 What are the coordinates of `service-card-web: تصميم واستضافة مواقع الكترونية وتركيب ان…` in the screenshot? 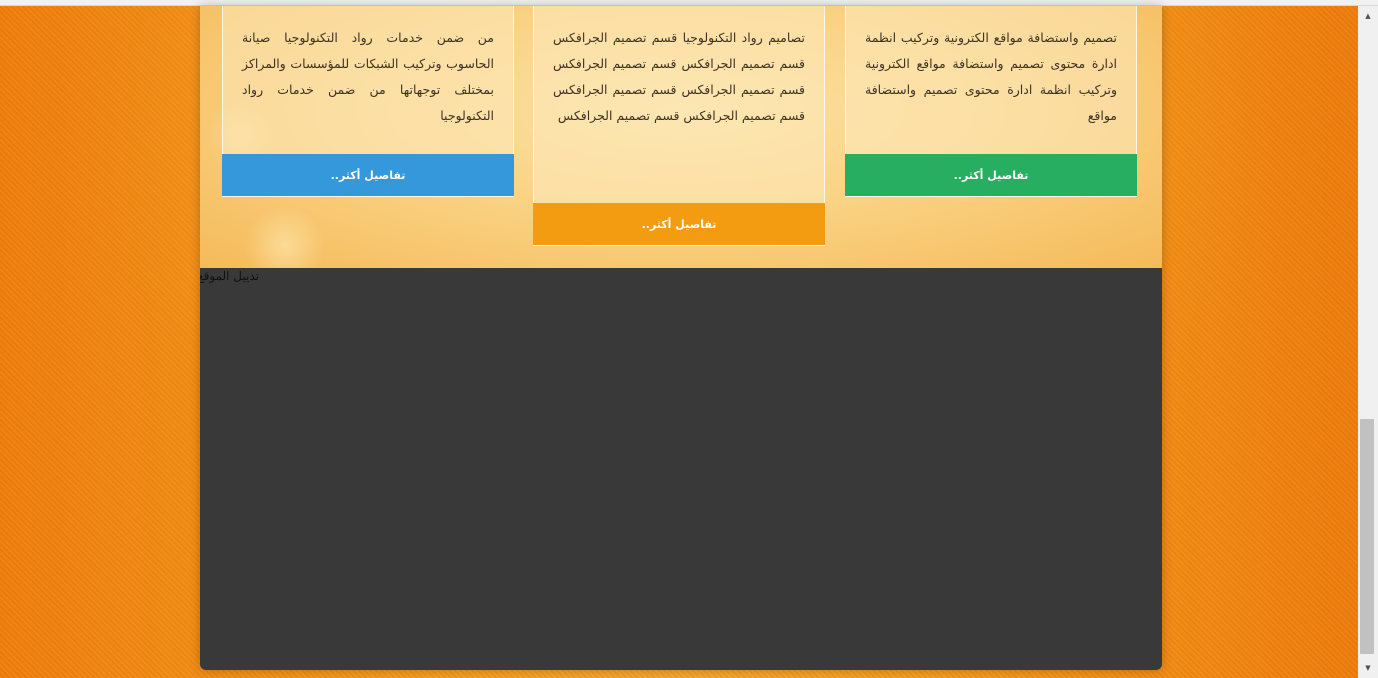 It's located at (991, 101).